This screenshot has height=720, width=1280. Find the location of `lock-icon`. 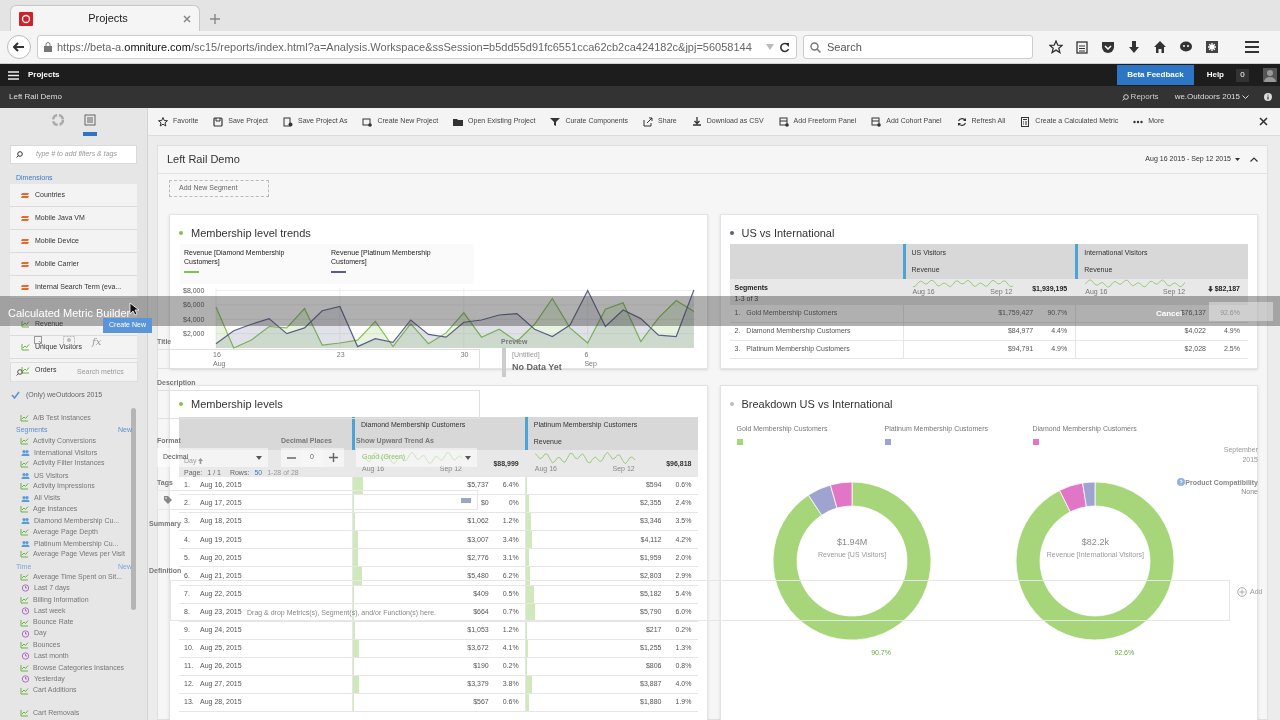

lock-icon is located at coordinates (48, 47).